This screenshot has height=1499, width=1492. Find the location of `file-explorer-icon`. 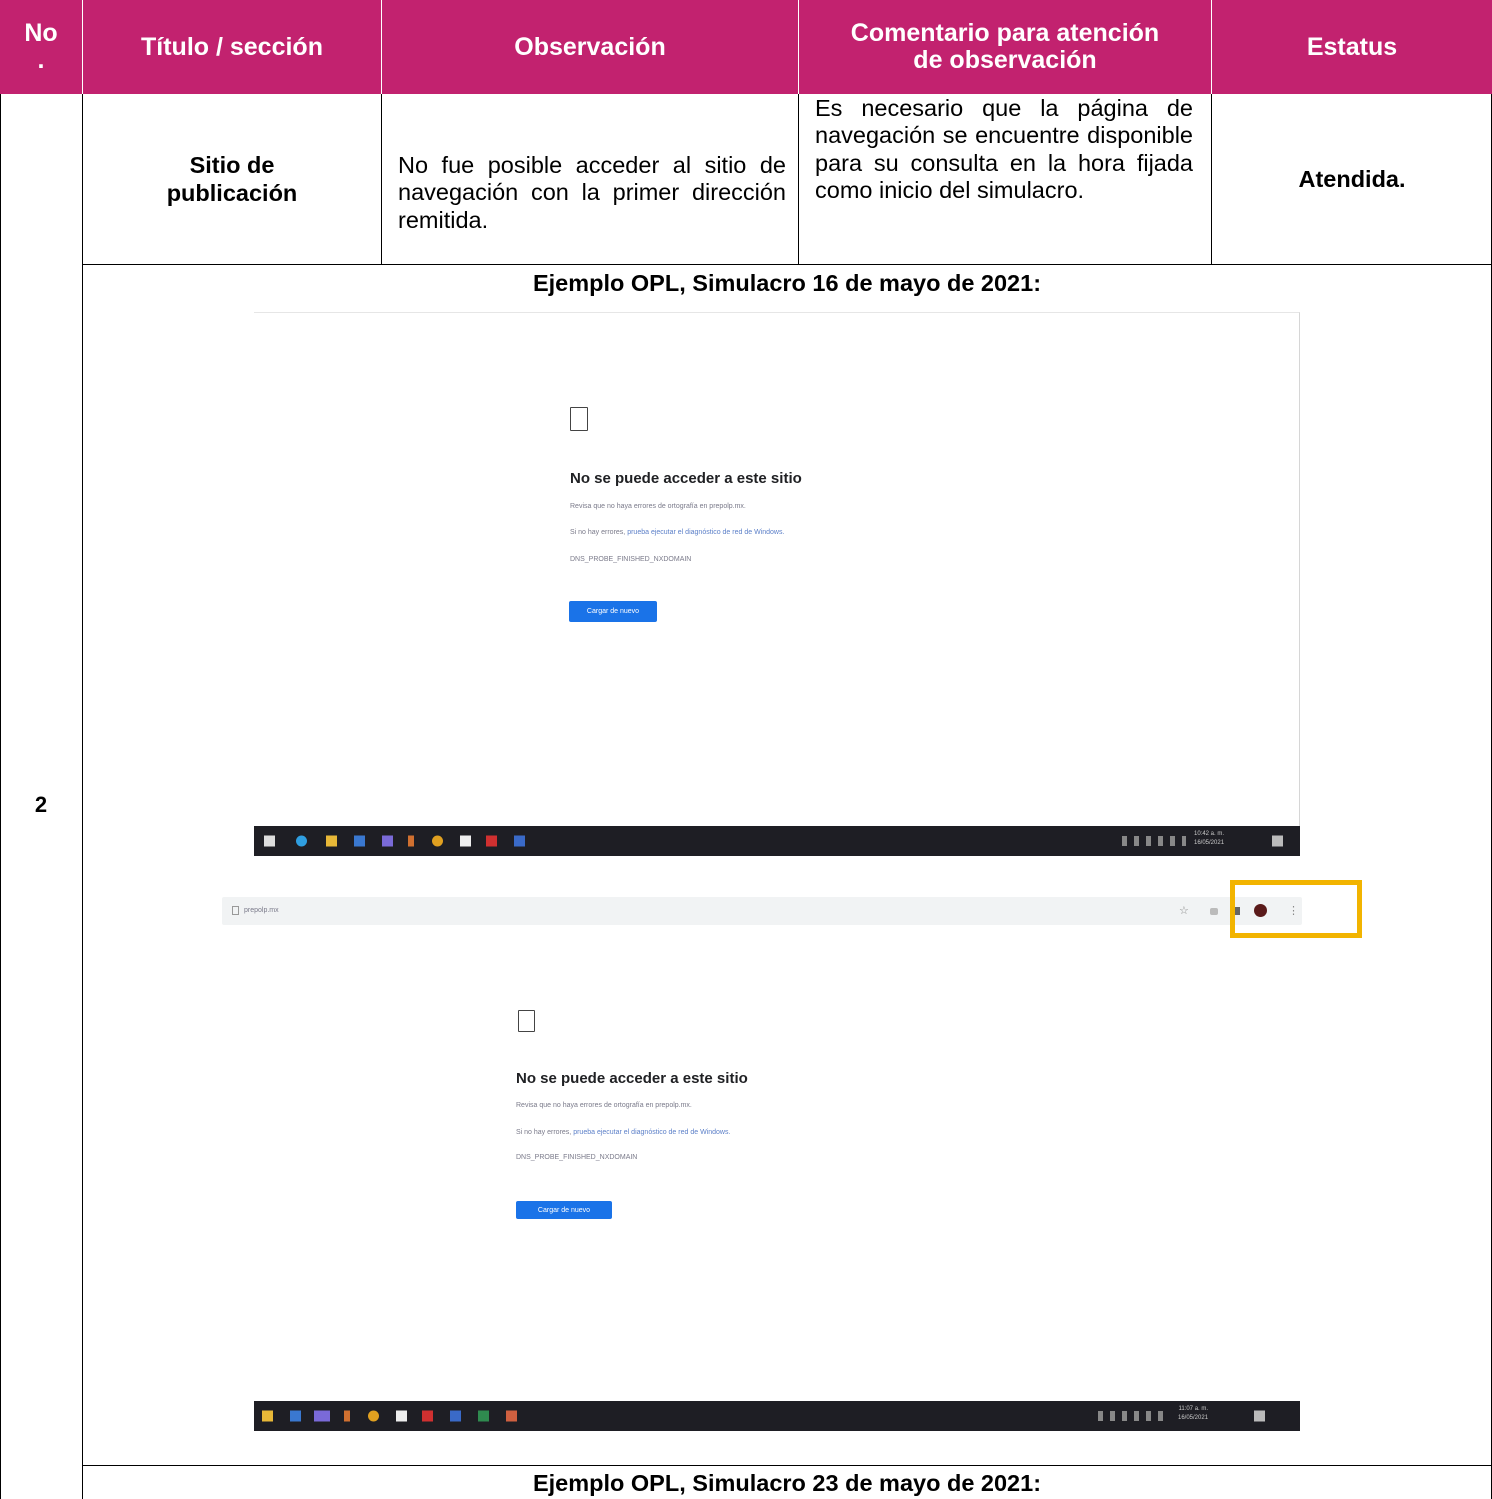

file-explorer-icon is located at coordinates (331, 841).